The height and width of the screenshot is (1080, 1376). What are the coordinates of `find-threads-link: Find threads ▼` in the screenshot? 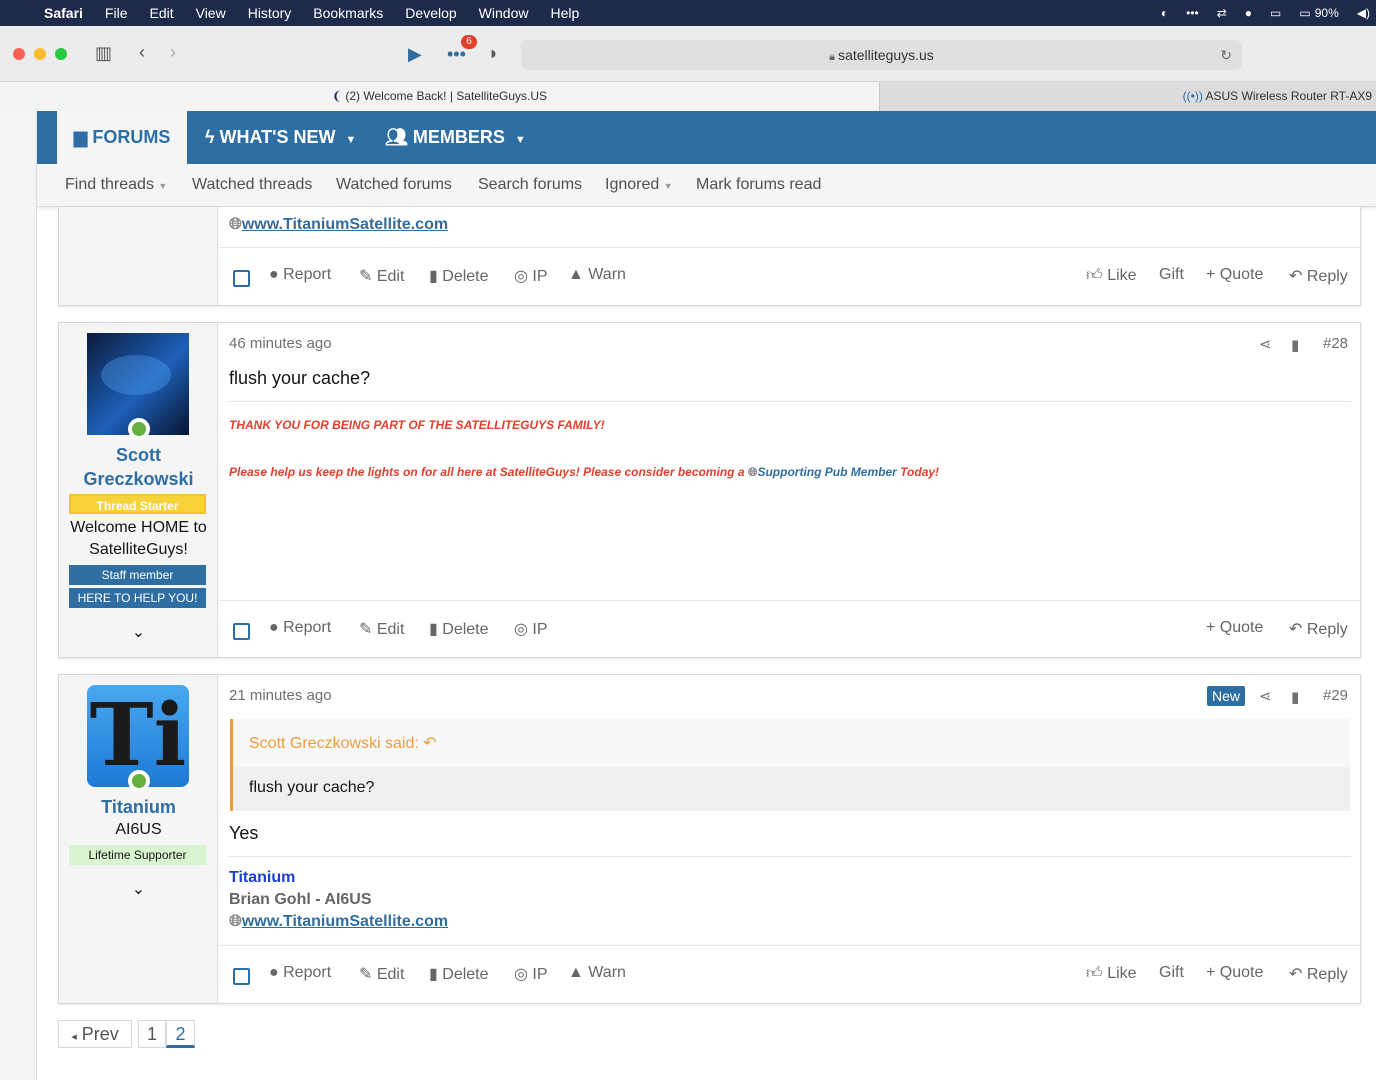 It's located at (116, 185).